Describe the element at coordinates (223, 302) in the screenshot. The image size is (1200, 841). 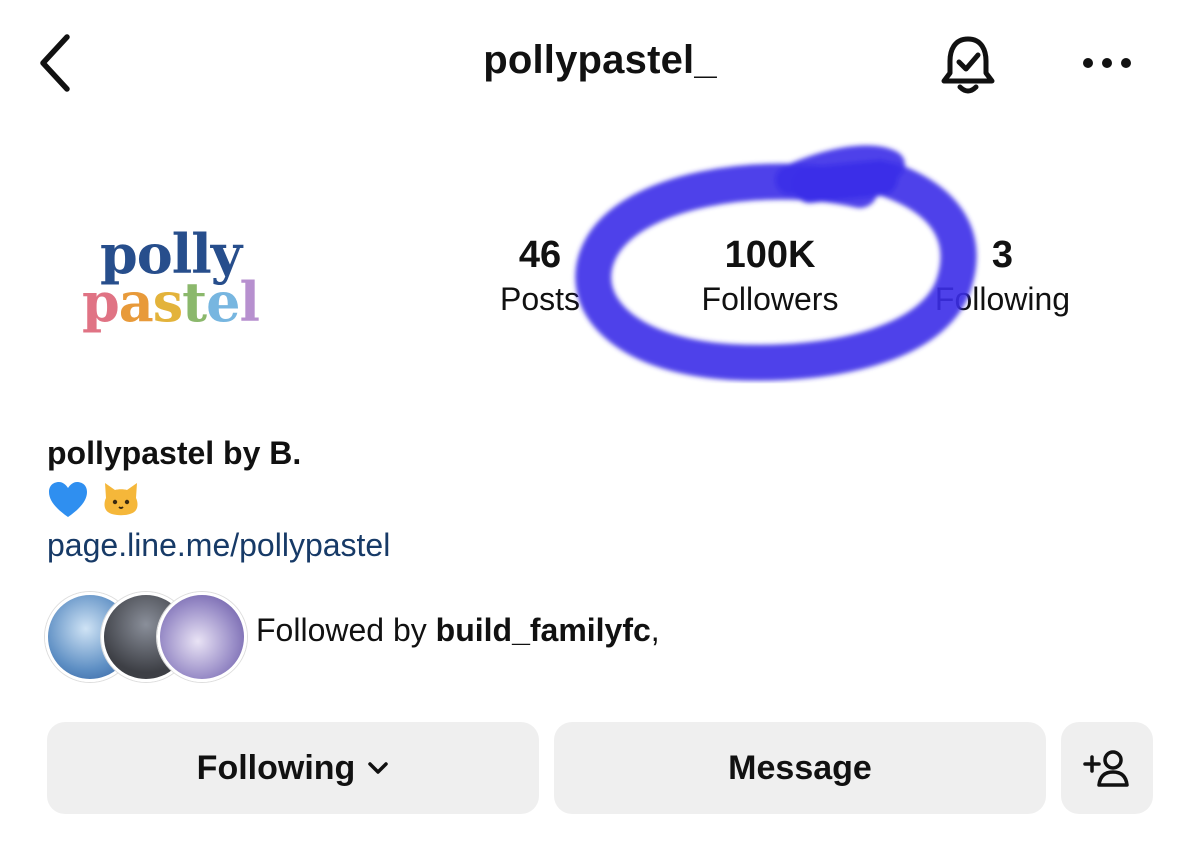
I see `logo-letter: e` at that location.